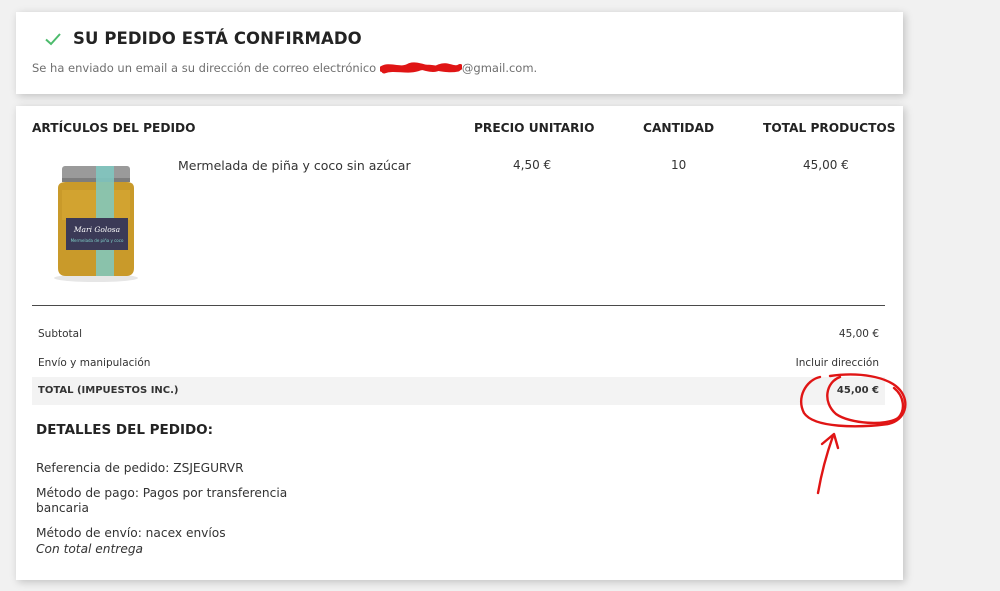 The width and height of the screenshot is (1000, 591). Describe the element at coordinates (131, 533) in the screenshot. I see `shipping-method: Método de envío: nacex envíos` at that location.